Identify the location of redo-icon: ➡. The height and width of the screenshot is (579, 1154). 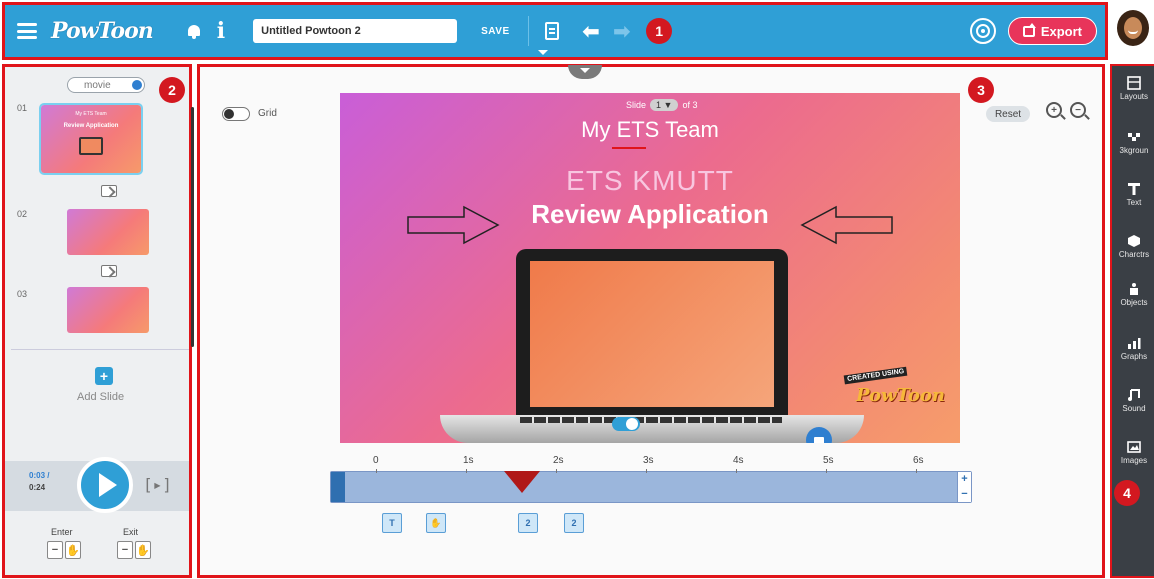
(621, 31).